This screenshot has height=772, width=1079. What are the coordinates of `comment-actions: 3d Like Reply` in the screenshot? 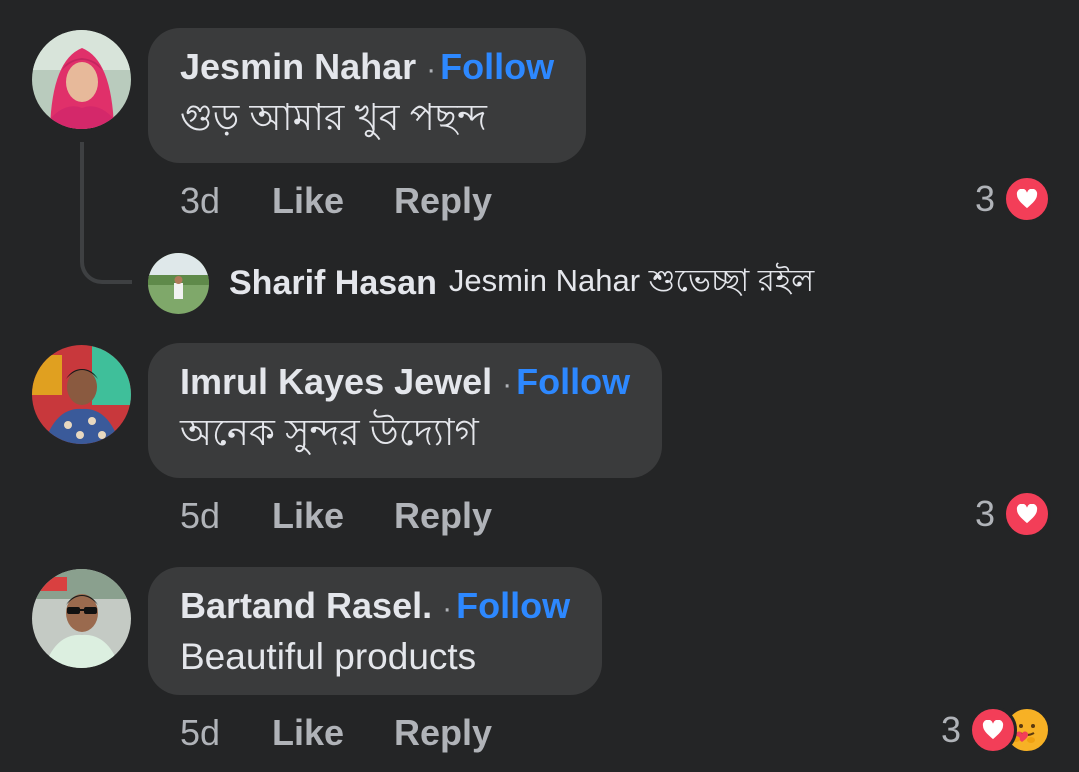 It's located at (336, 201).